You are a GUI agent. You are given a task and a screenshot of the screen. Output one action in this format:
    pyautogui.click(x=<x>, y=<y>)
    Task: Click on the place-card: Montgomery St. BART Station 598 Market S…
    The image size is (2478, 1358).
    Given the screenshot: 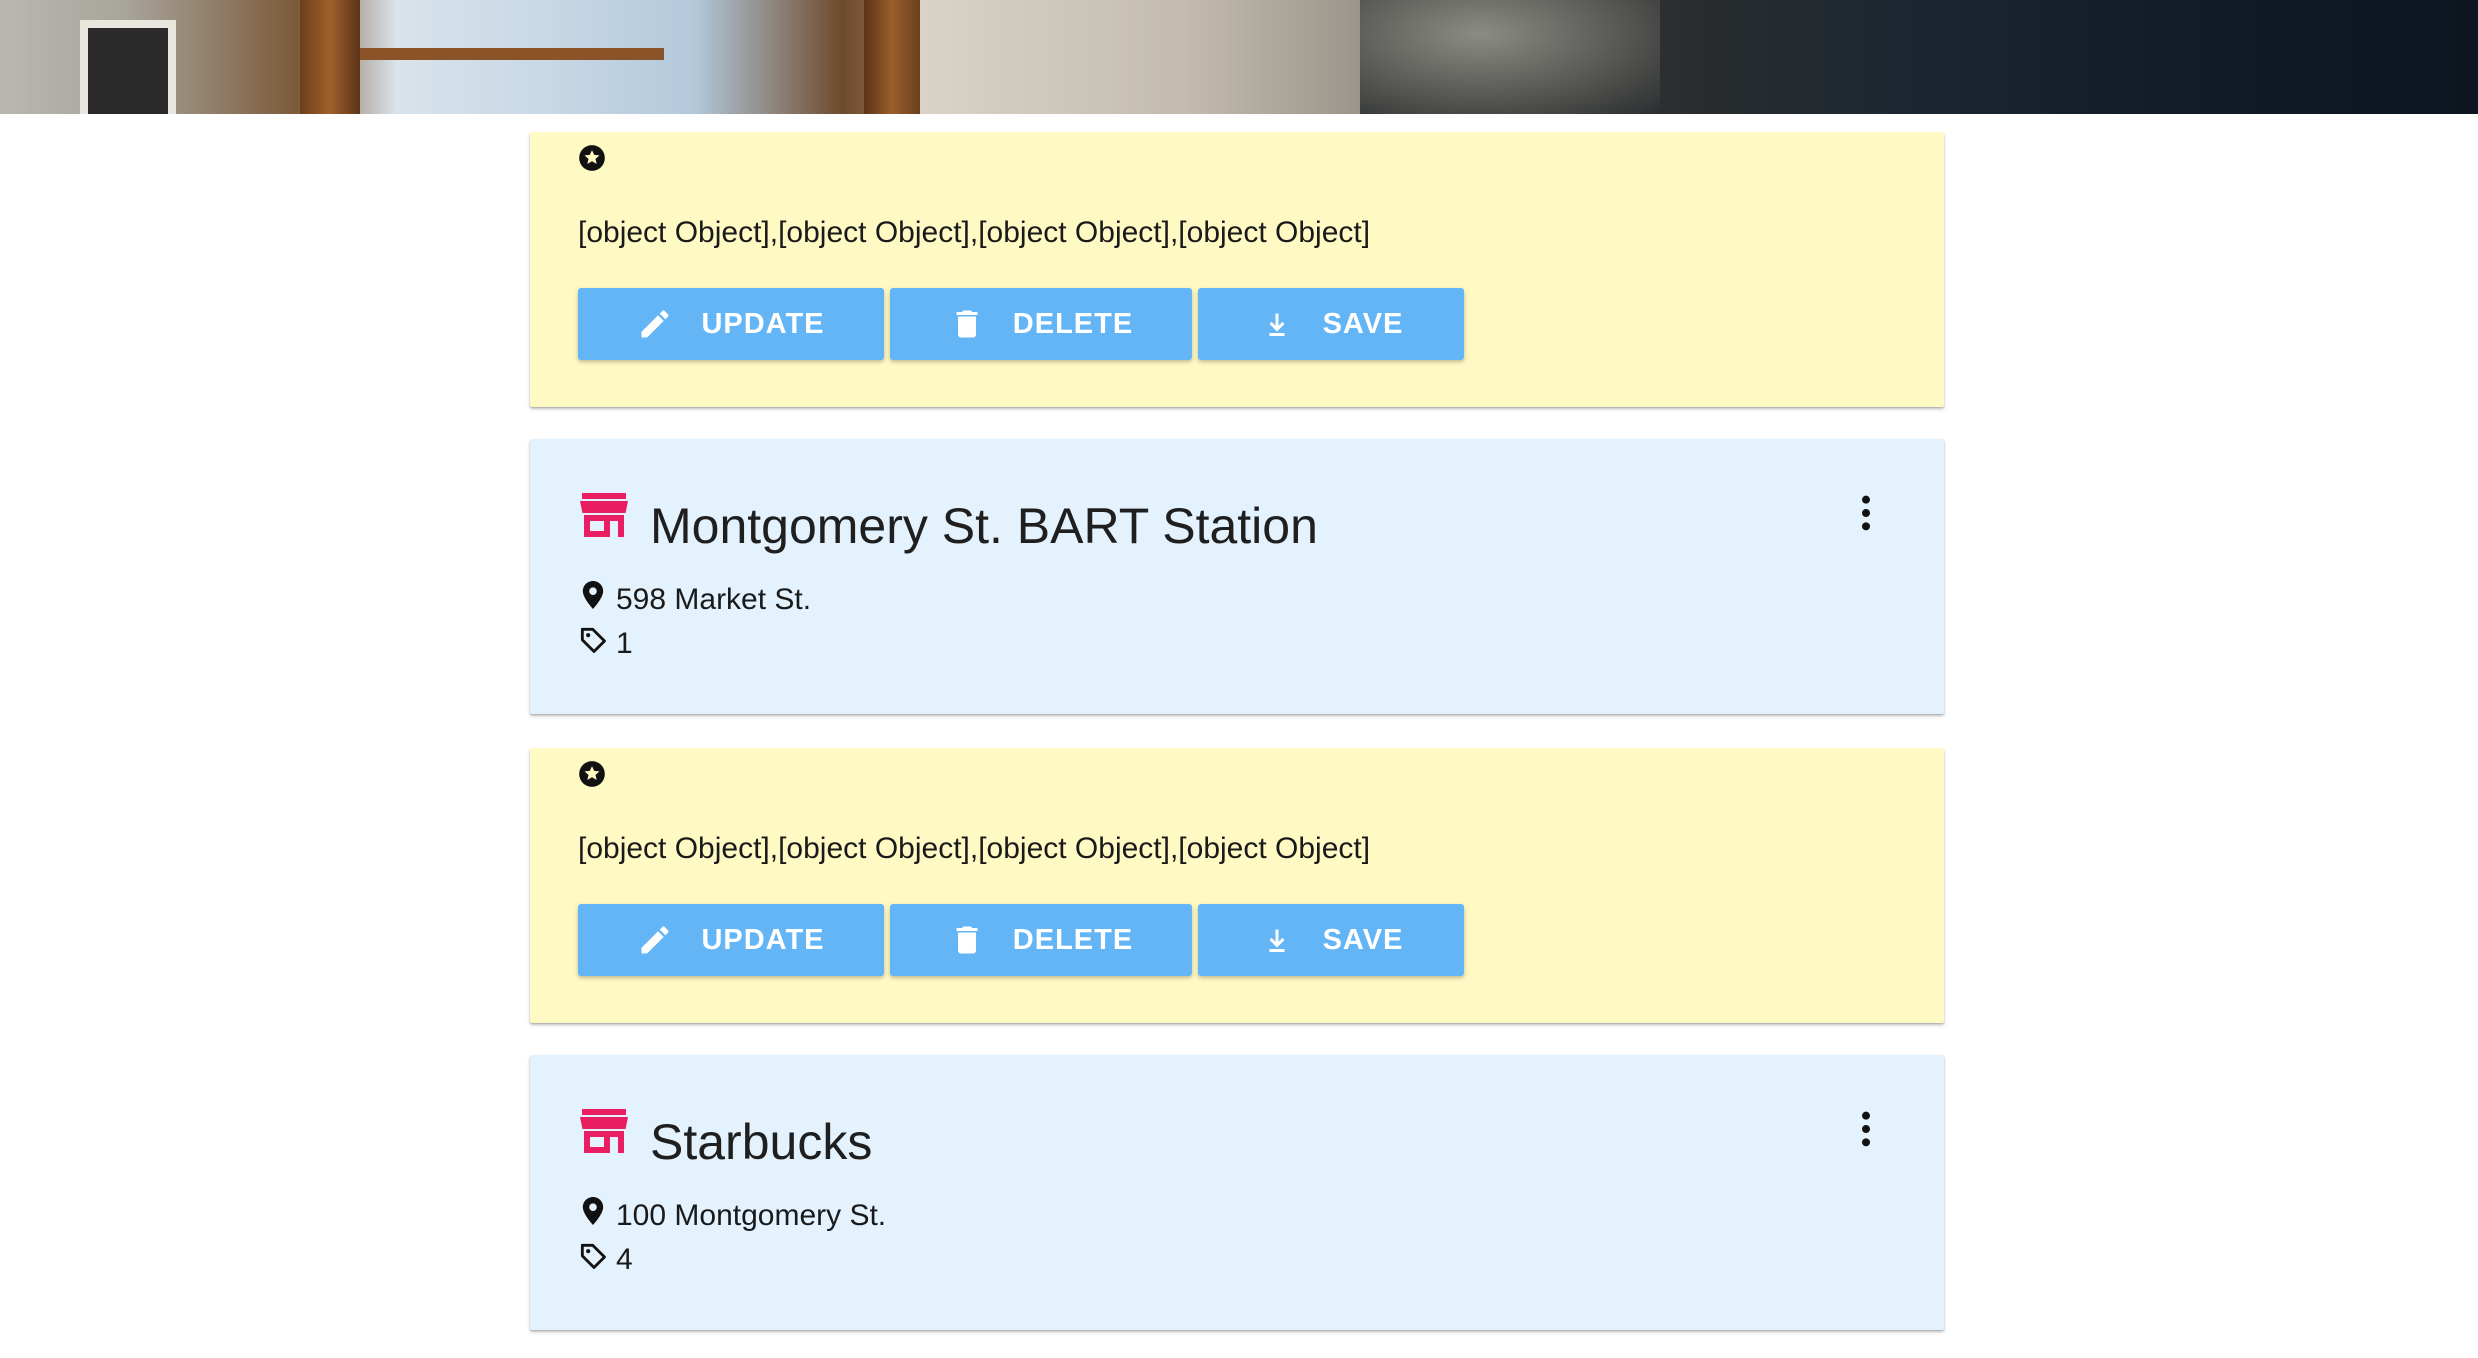 What is the action you would take?
    pyautogui.click(x=1237, y=576)
    